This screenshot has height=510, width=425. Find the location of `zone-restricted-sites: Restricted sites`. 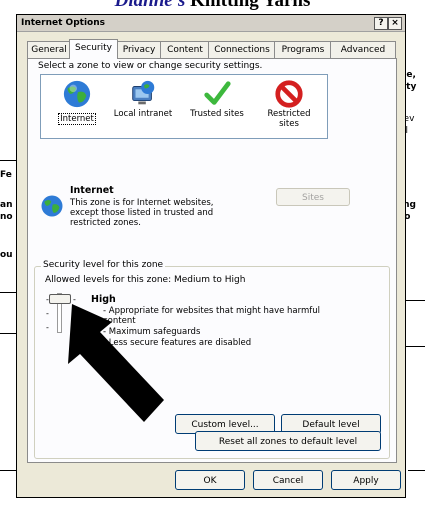

zone-restricted-sites: Restricted sites is located at coordinates (289, 104).